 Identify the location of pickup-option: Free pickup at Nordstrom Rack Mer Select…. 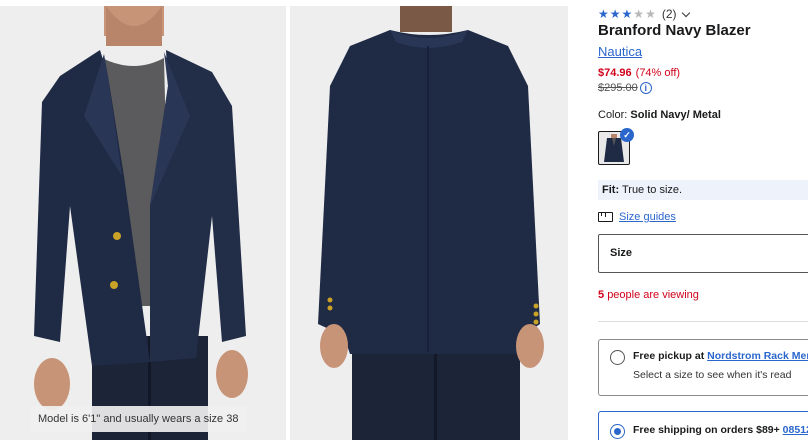
(703, 367).